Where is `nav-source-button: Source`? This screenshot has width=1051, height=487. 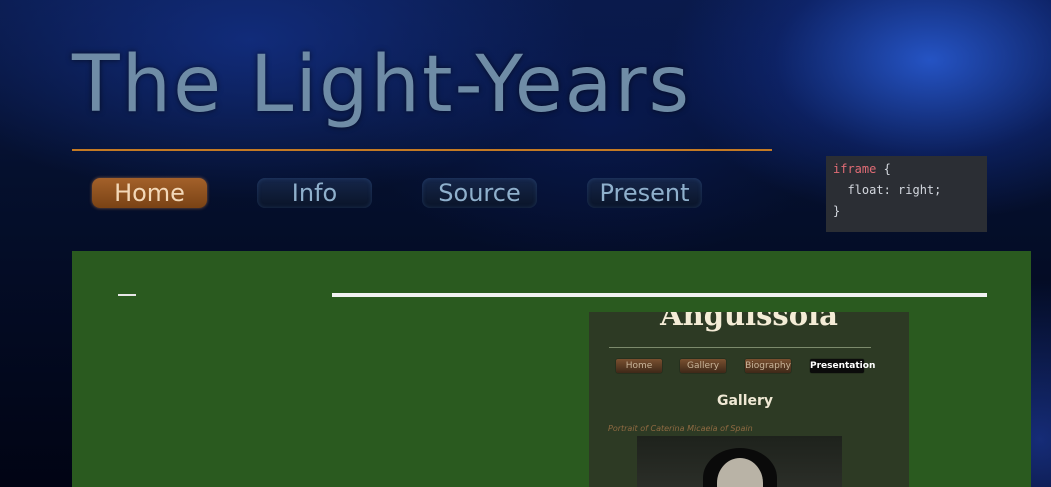
nav-source-button: Source is located at coordinates (479, 193).